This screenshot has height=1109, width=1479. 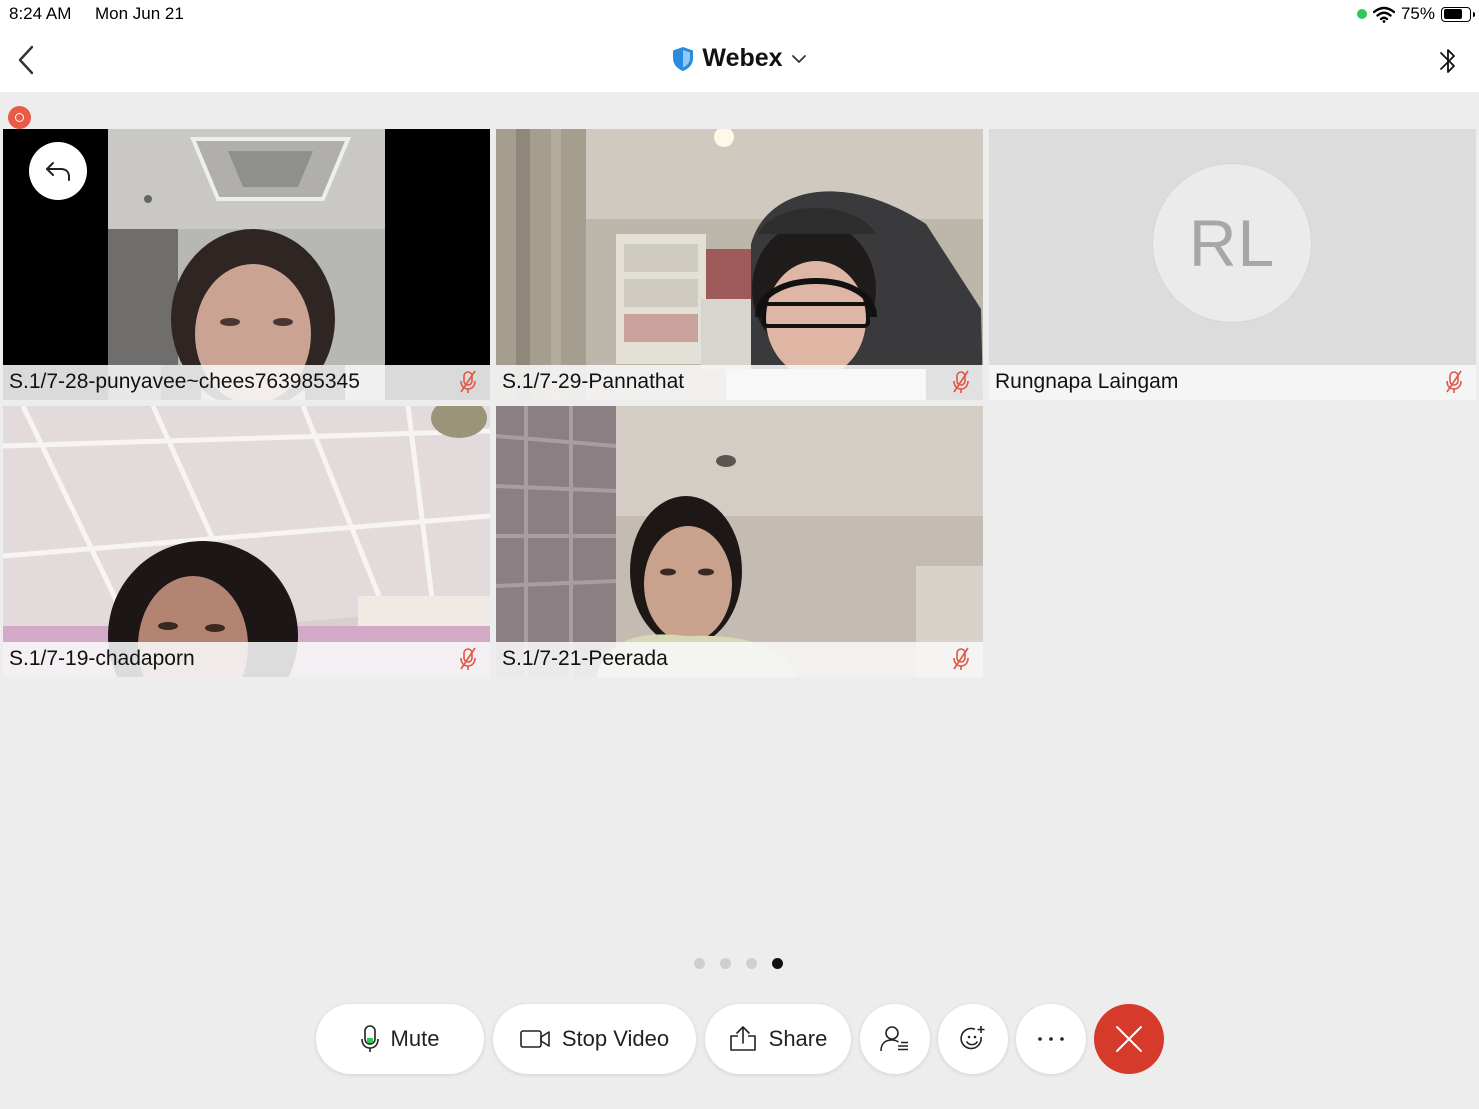 I want to click on video-camera-icon, so click(x=535, y=1039).